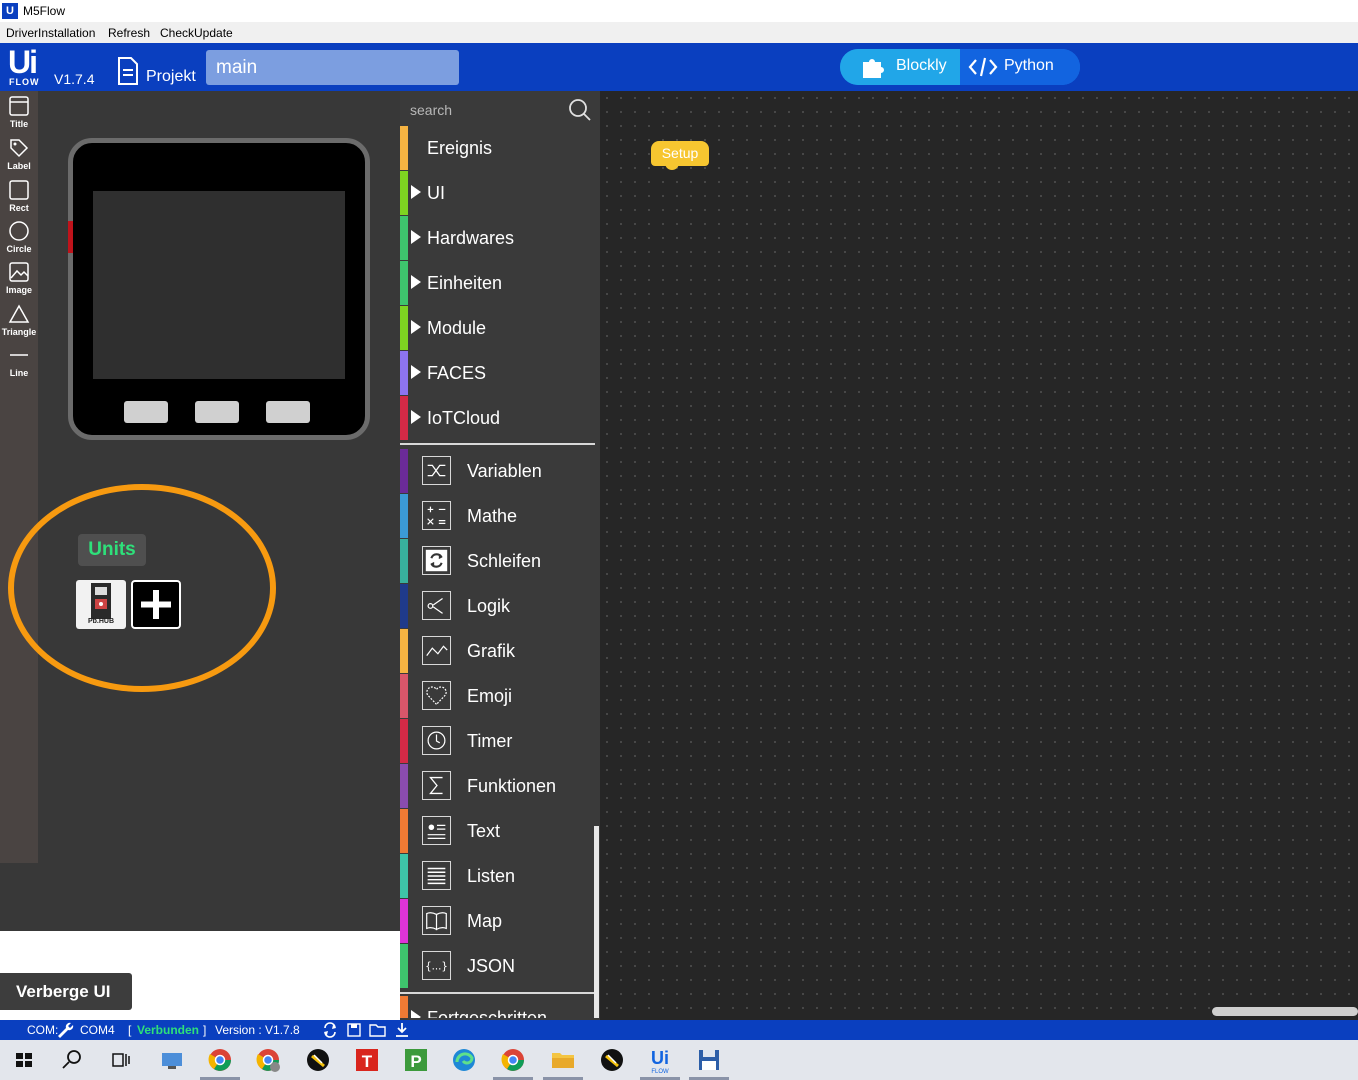  I want to click on code-icon, so click(983, 67).